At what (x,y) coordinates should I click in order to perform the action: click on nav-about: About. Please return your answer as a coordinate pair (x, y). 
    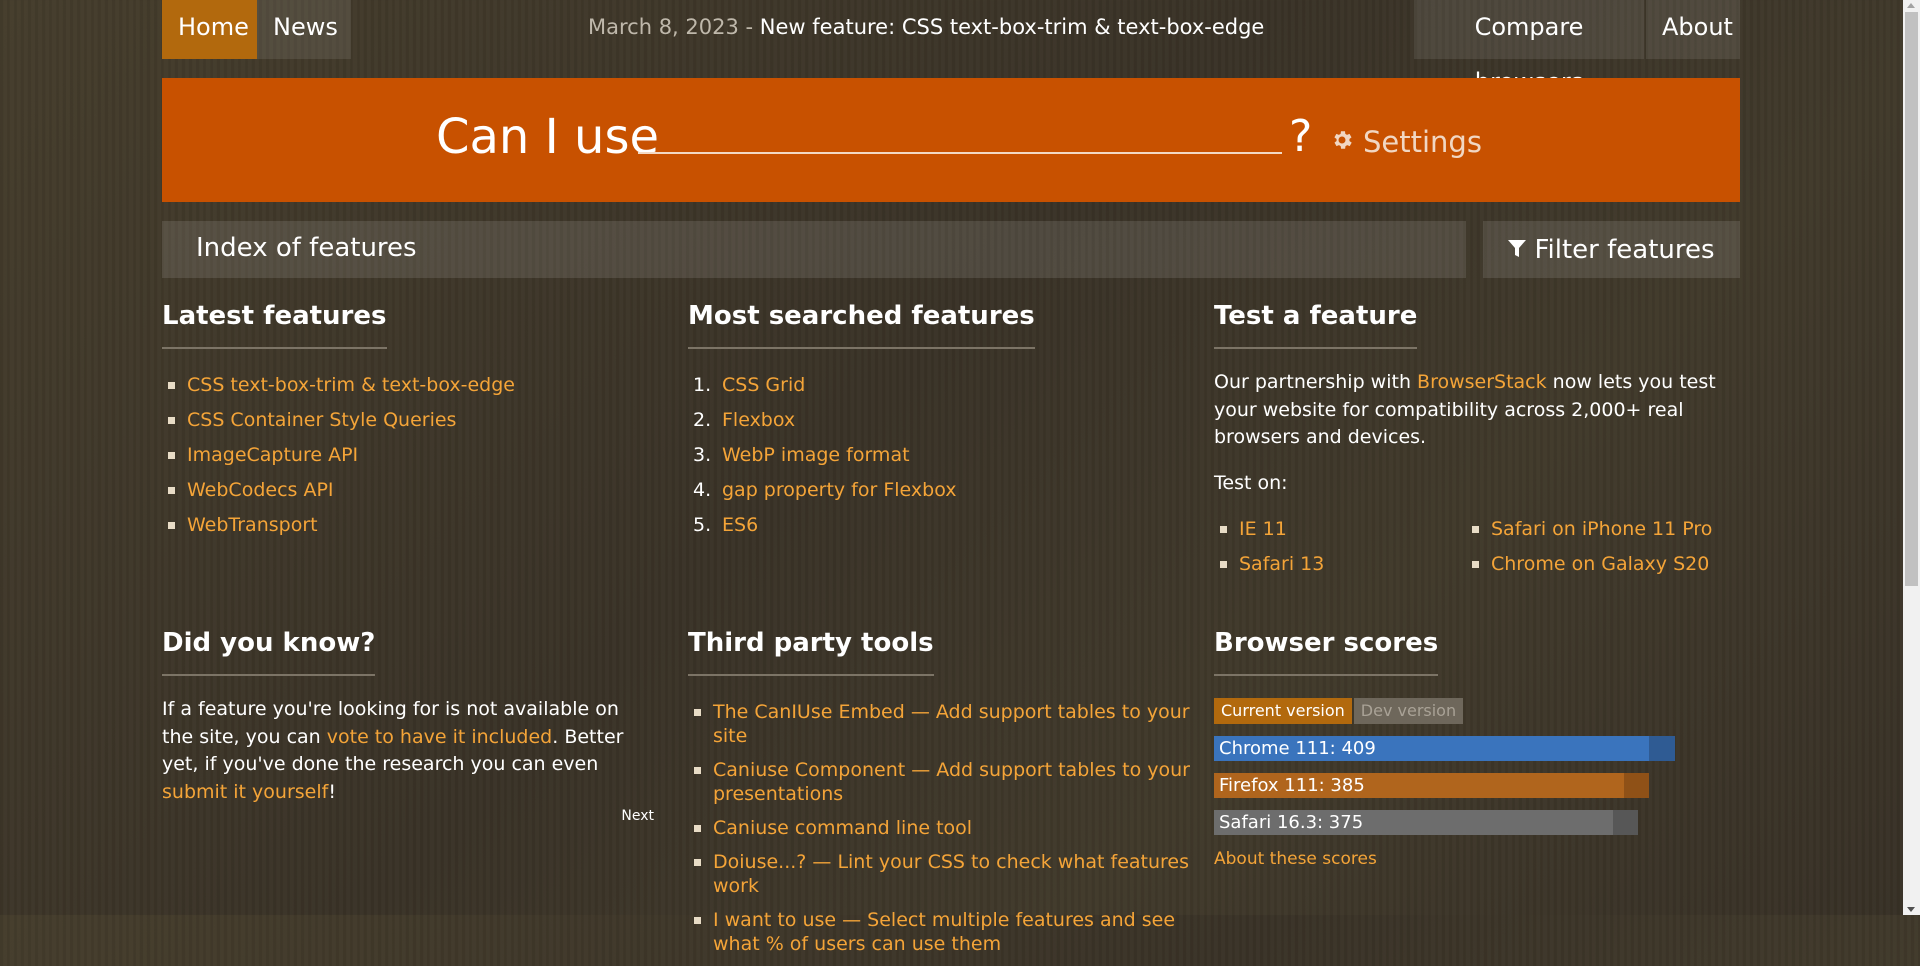
    Looking at the image, I should click on (1693, 29).